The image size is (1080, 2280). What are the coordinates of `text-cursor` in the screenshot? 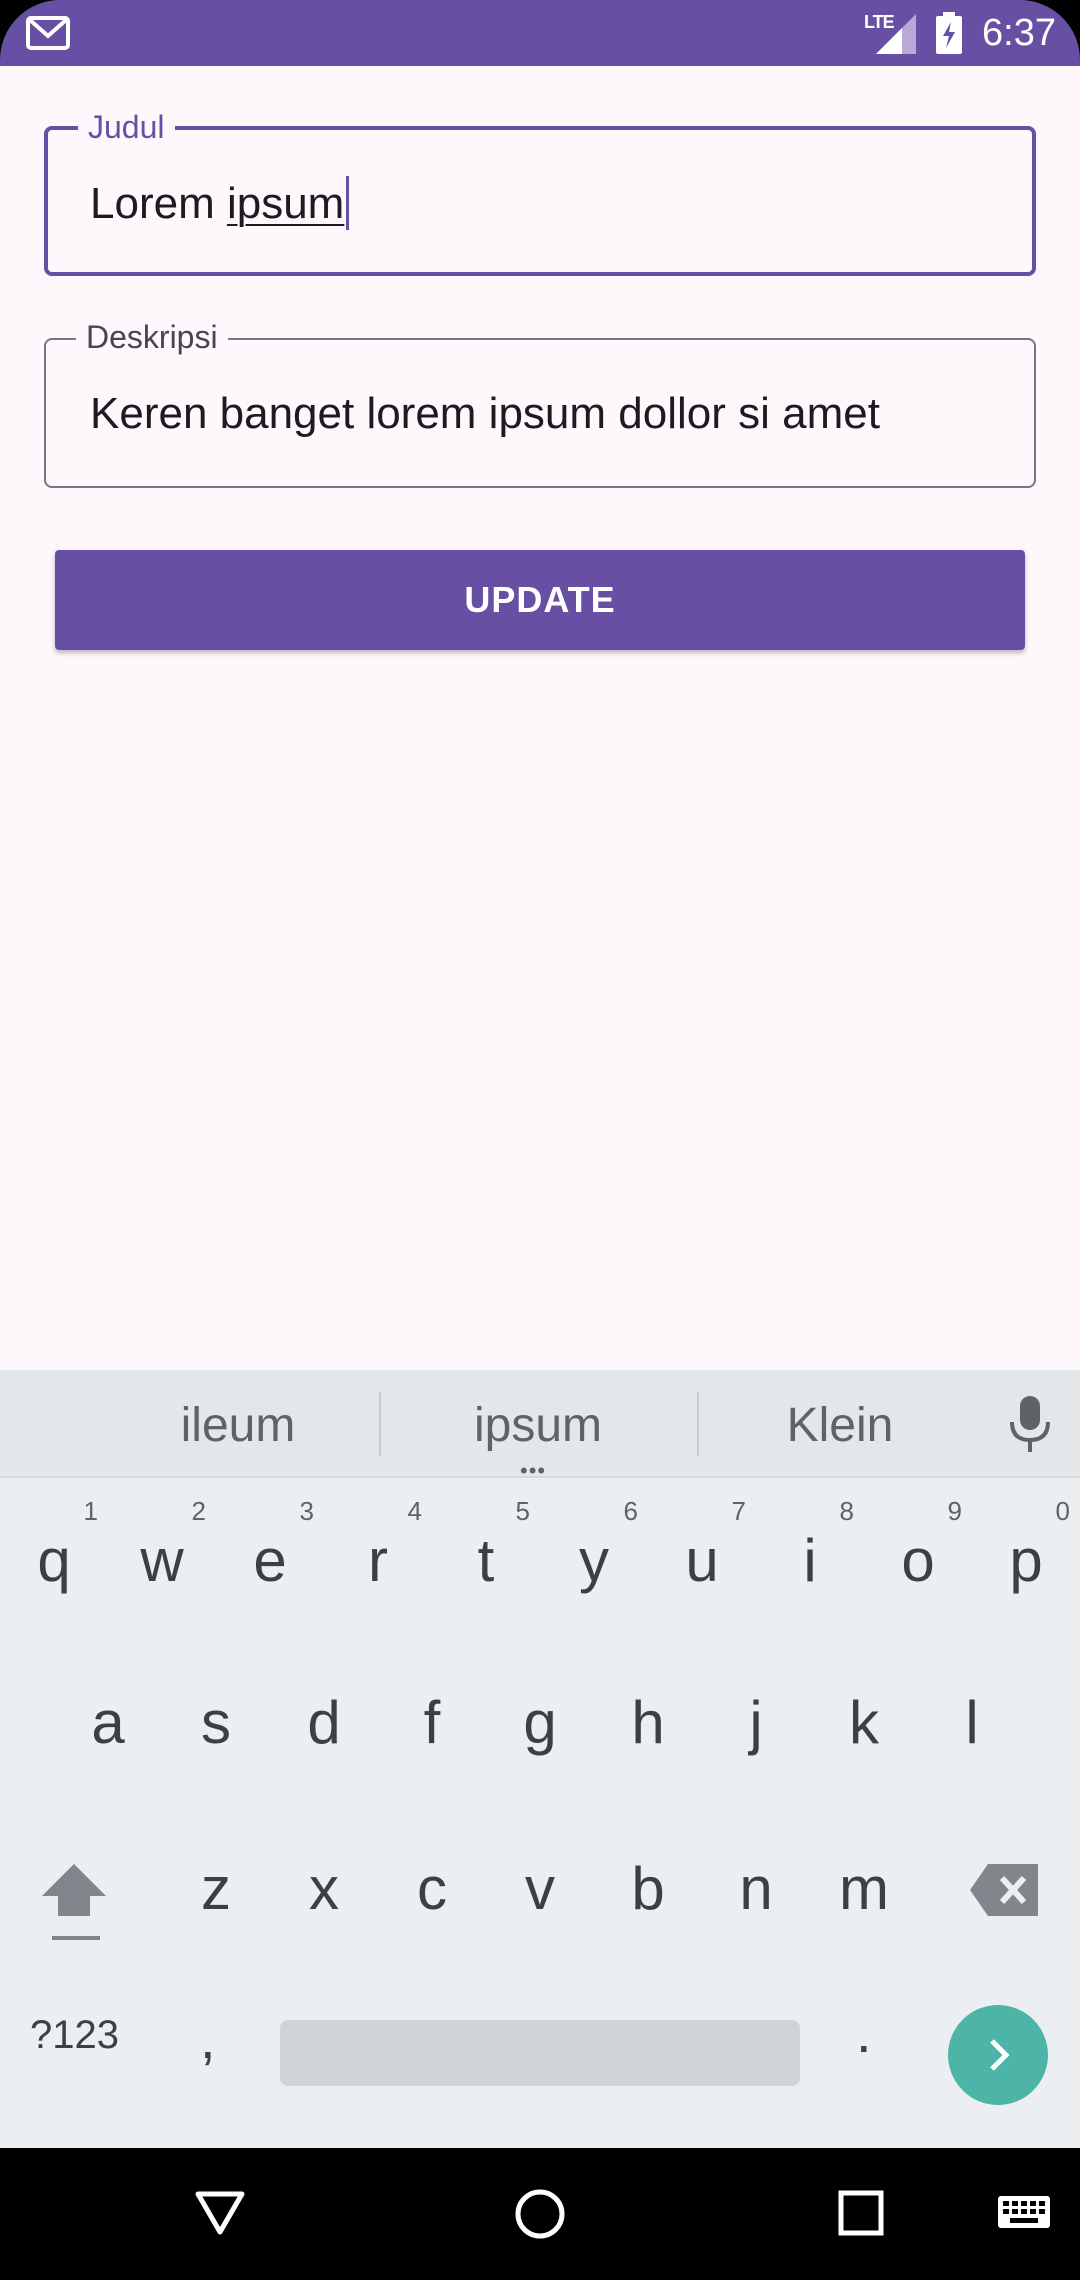 It's located at (348, 203).